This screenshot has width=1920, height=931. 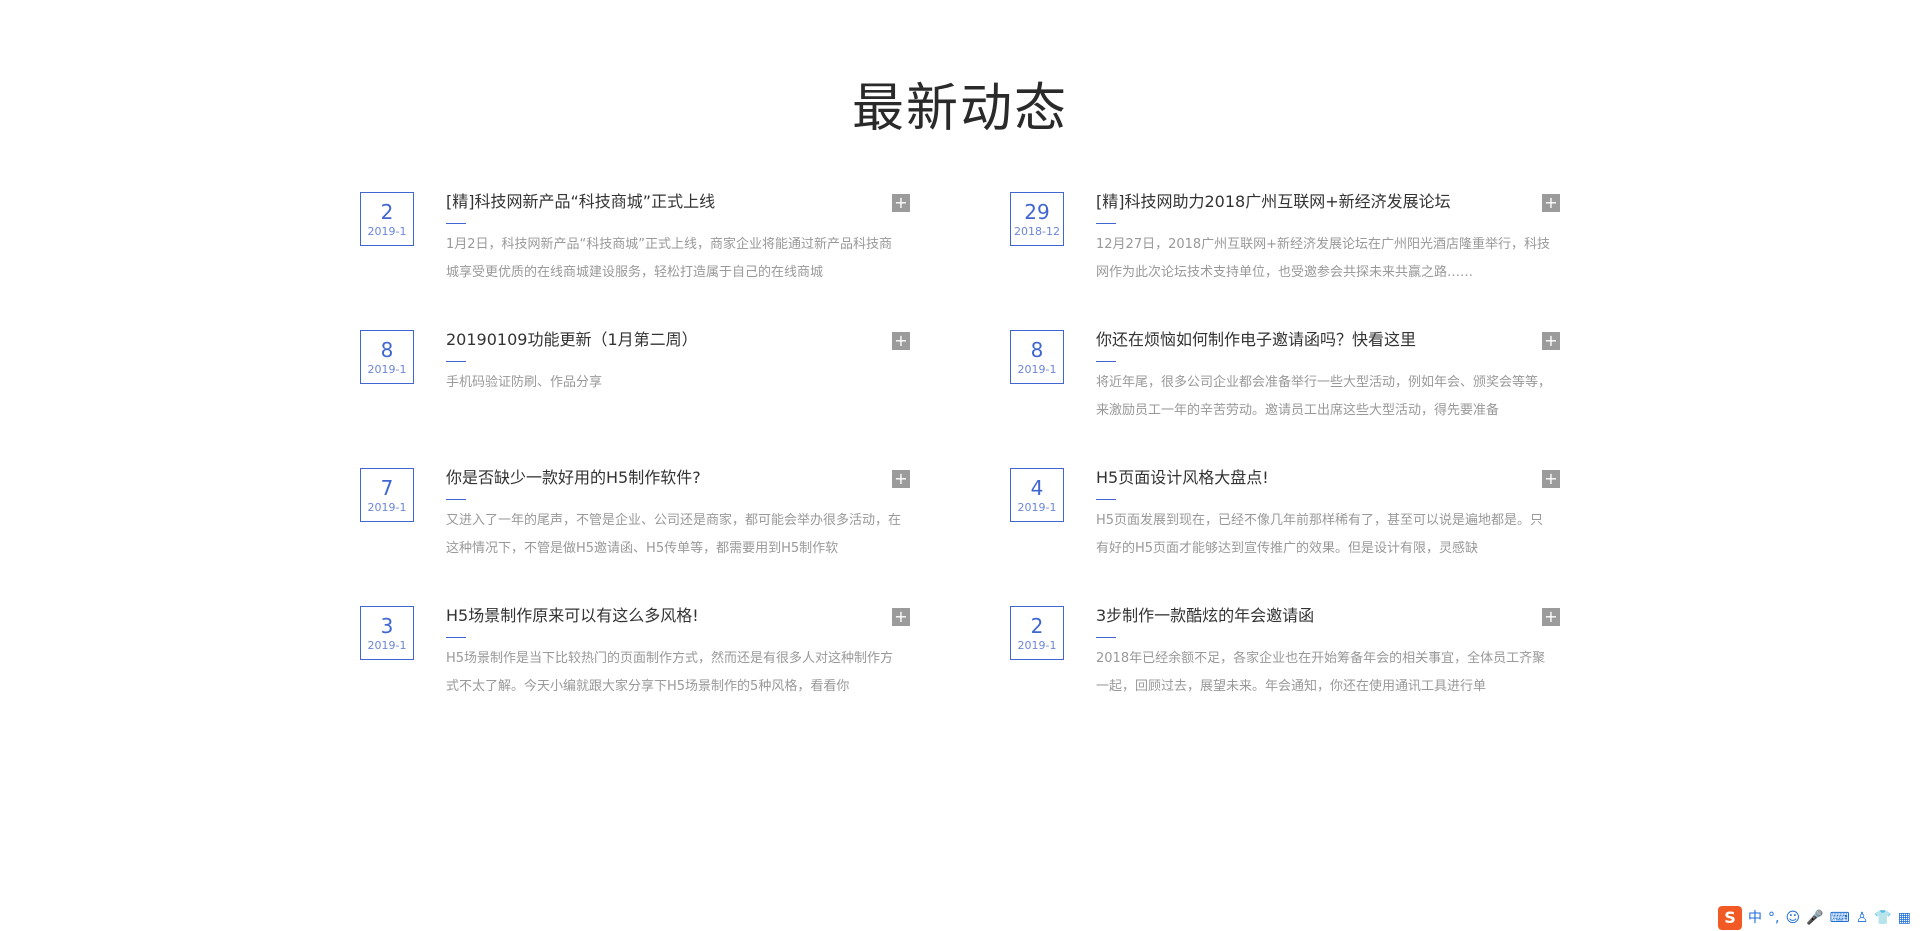 What do you see at coordinates (1882, 918) in the screenshot?
I see `skin-shirt-icon: 👕` at bounding box center [1882, 918].